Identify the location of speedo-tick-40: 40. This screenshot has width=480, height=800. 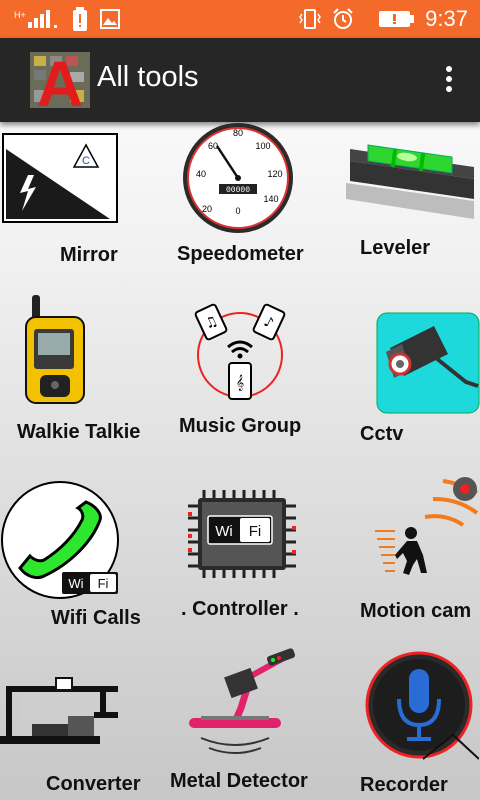
(201, 174).